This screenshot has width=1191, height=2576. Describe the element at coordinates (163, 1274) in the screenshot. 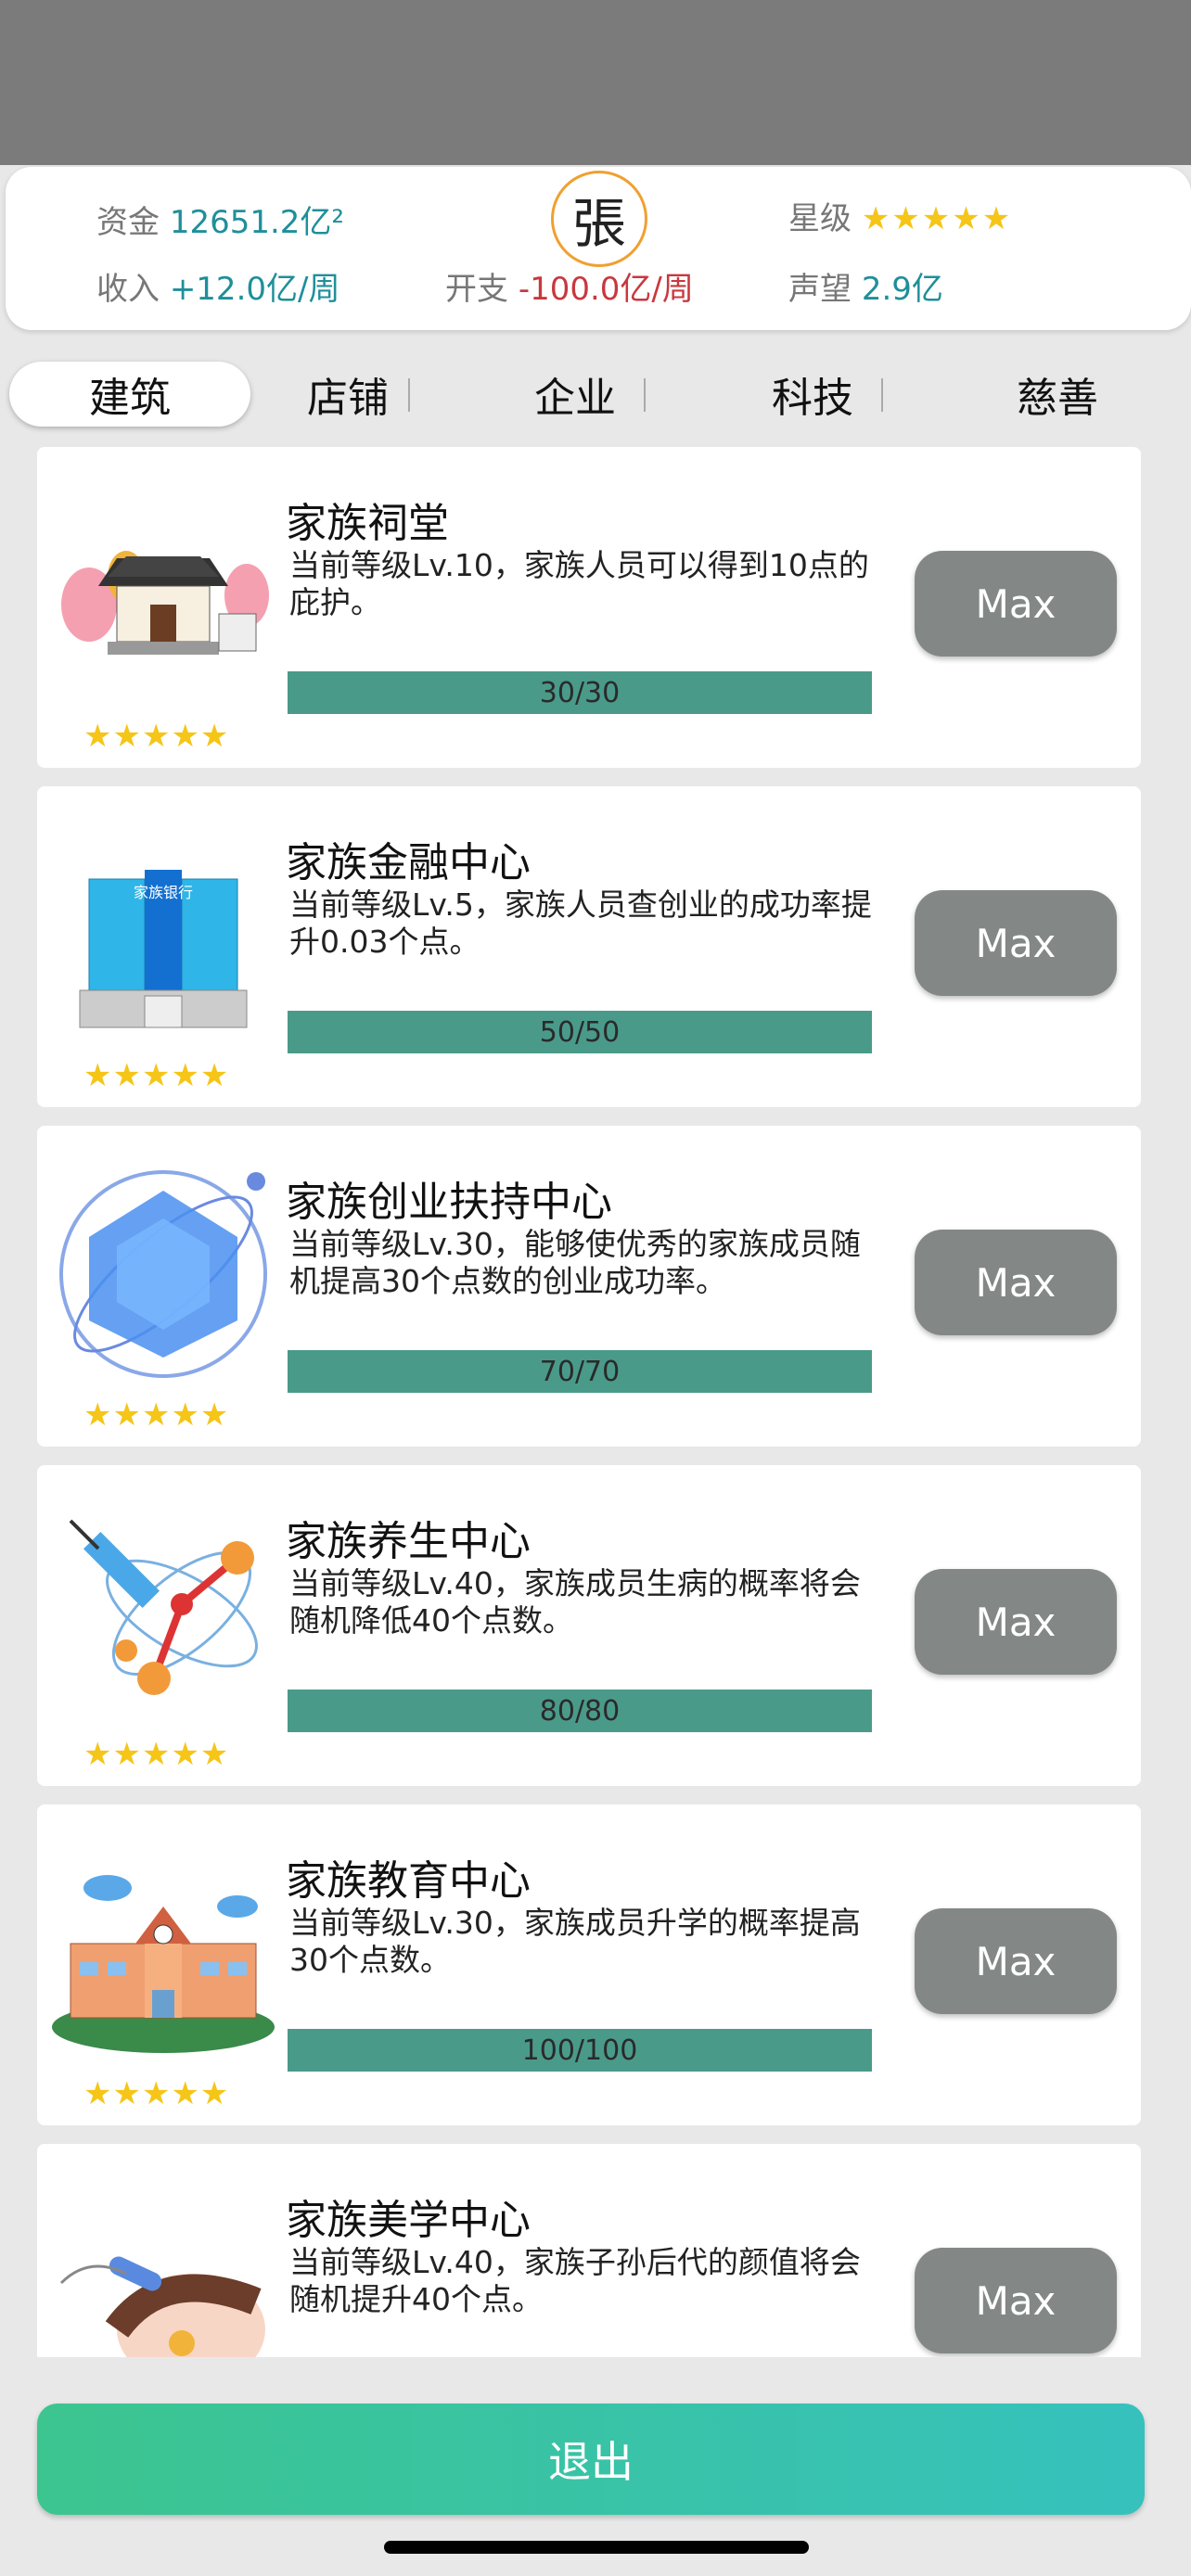

I see `crystal-orbit-icon` at that location.